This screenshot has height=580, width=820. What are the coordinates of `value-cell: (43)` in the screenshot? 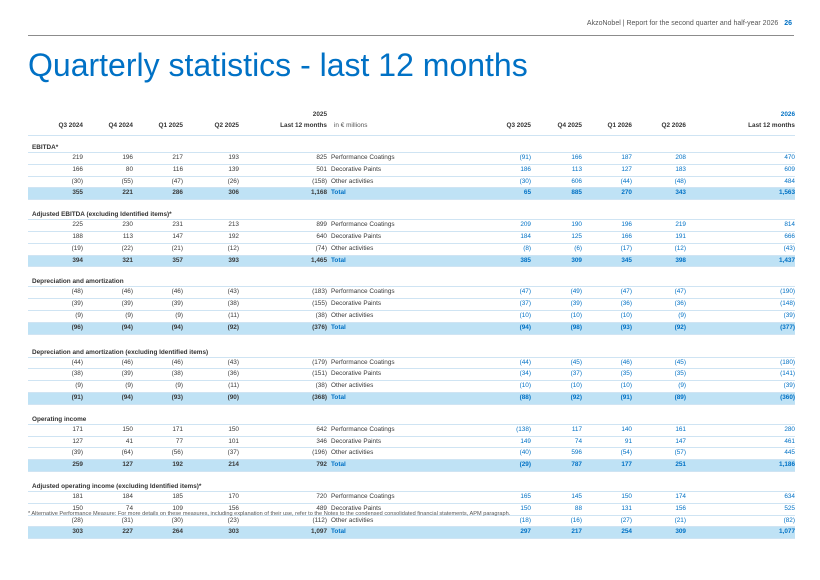 It's located at (233, 292).